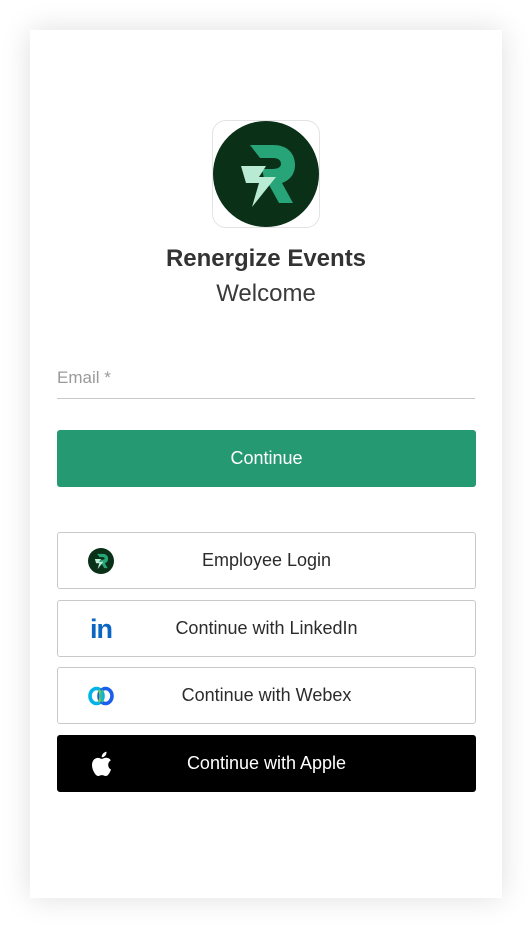  I want to click on linkedin-icon: in, so click(101, 628).